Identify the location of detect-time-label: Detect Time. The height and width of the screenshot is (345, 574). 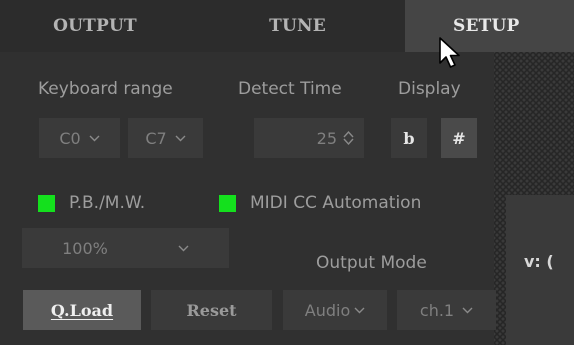
(290, 89).